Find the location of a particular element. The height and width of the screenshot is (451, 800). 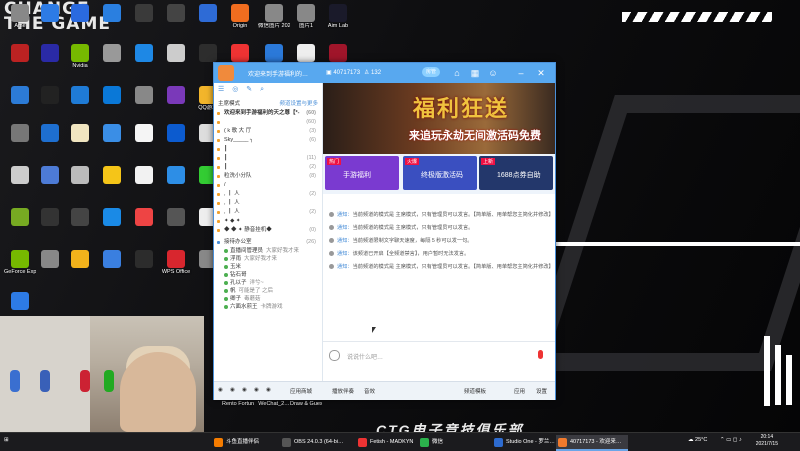

channel-row: / is located at coordinates (268, 185).